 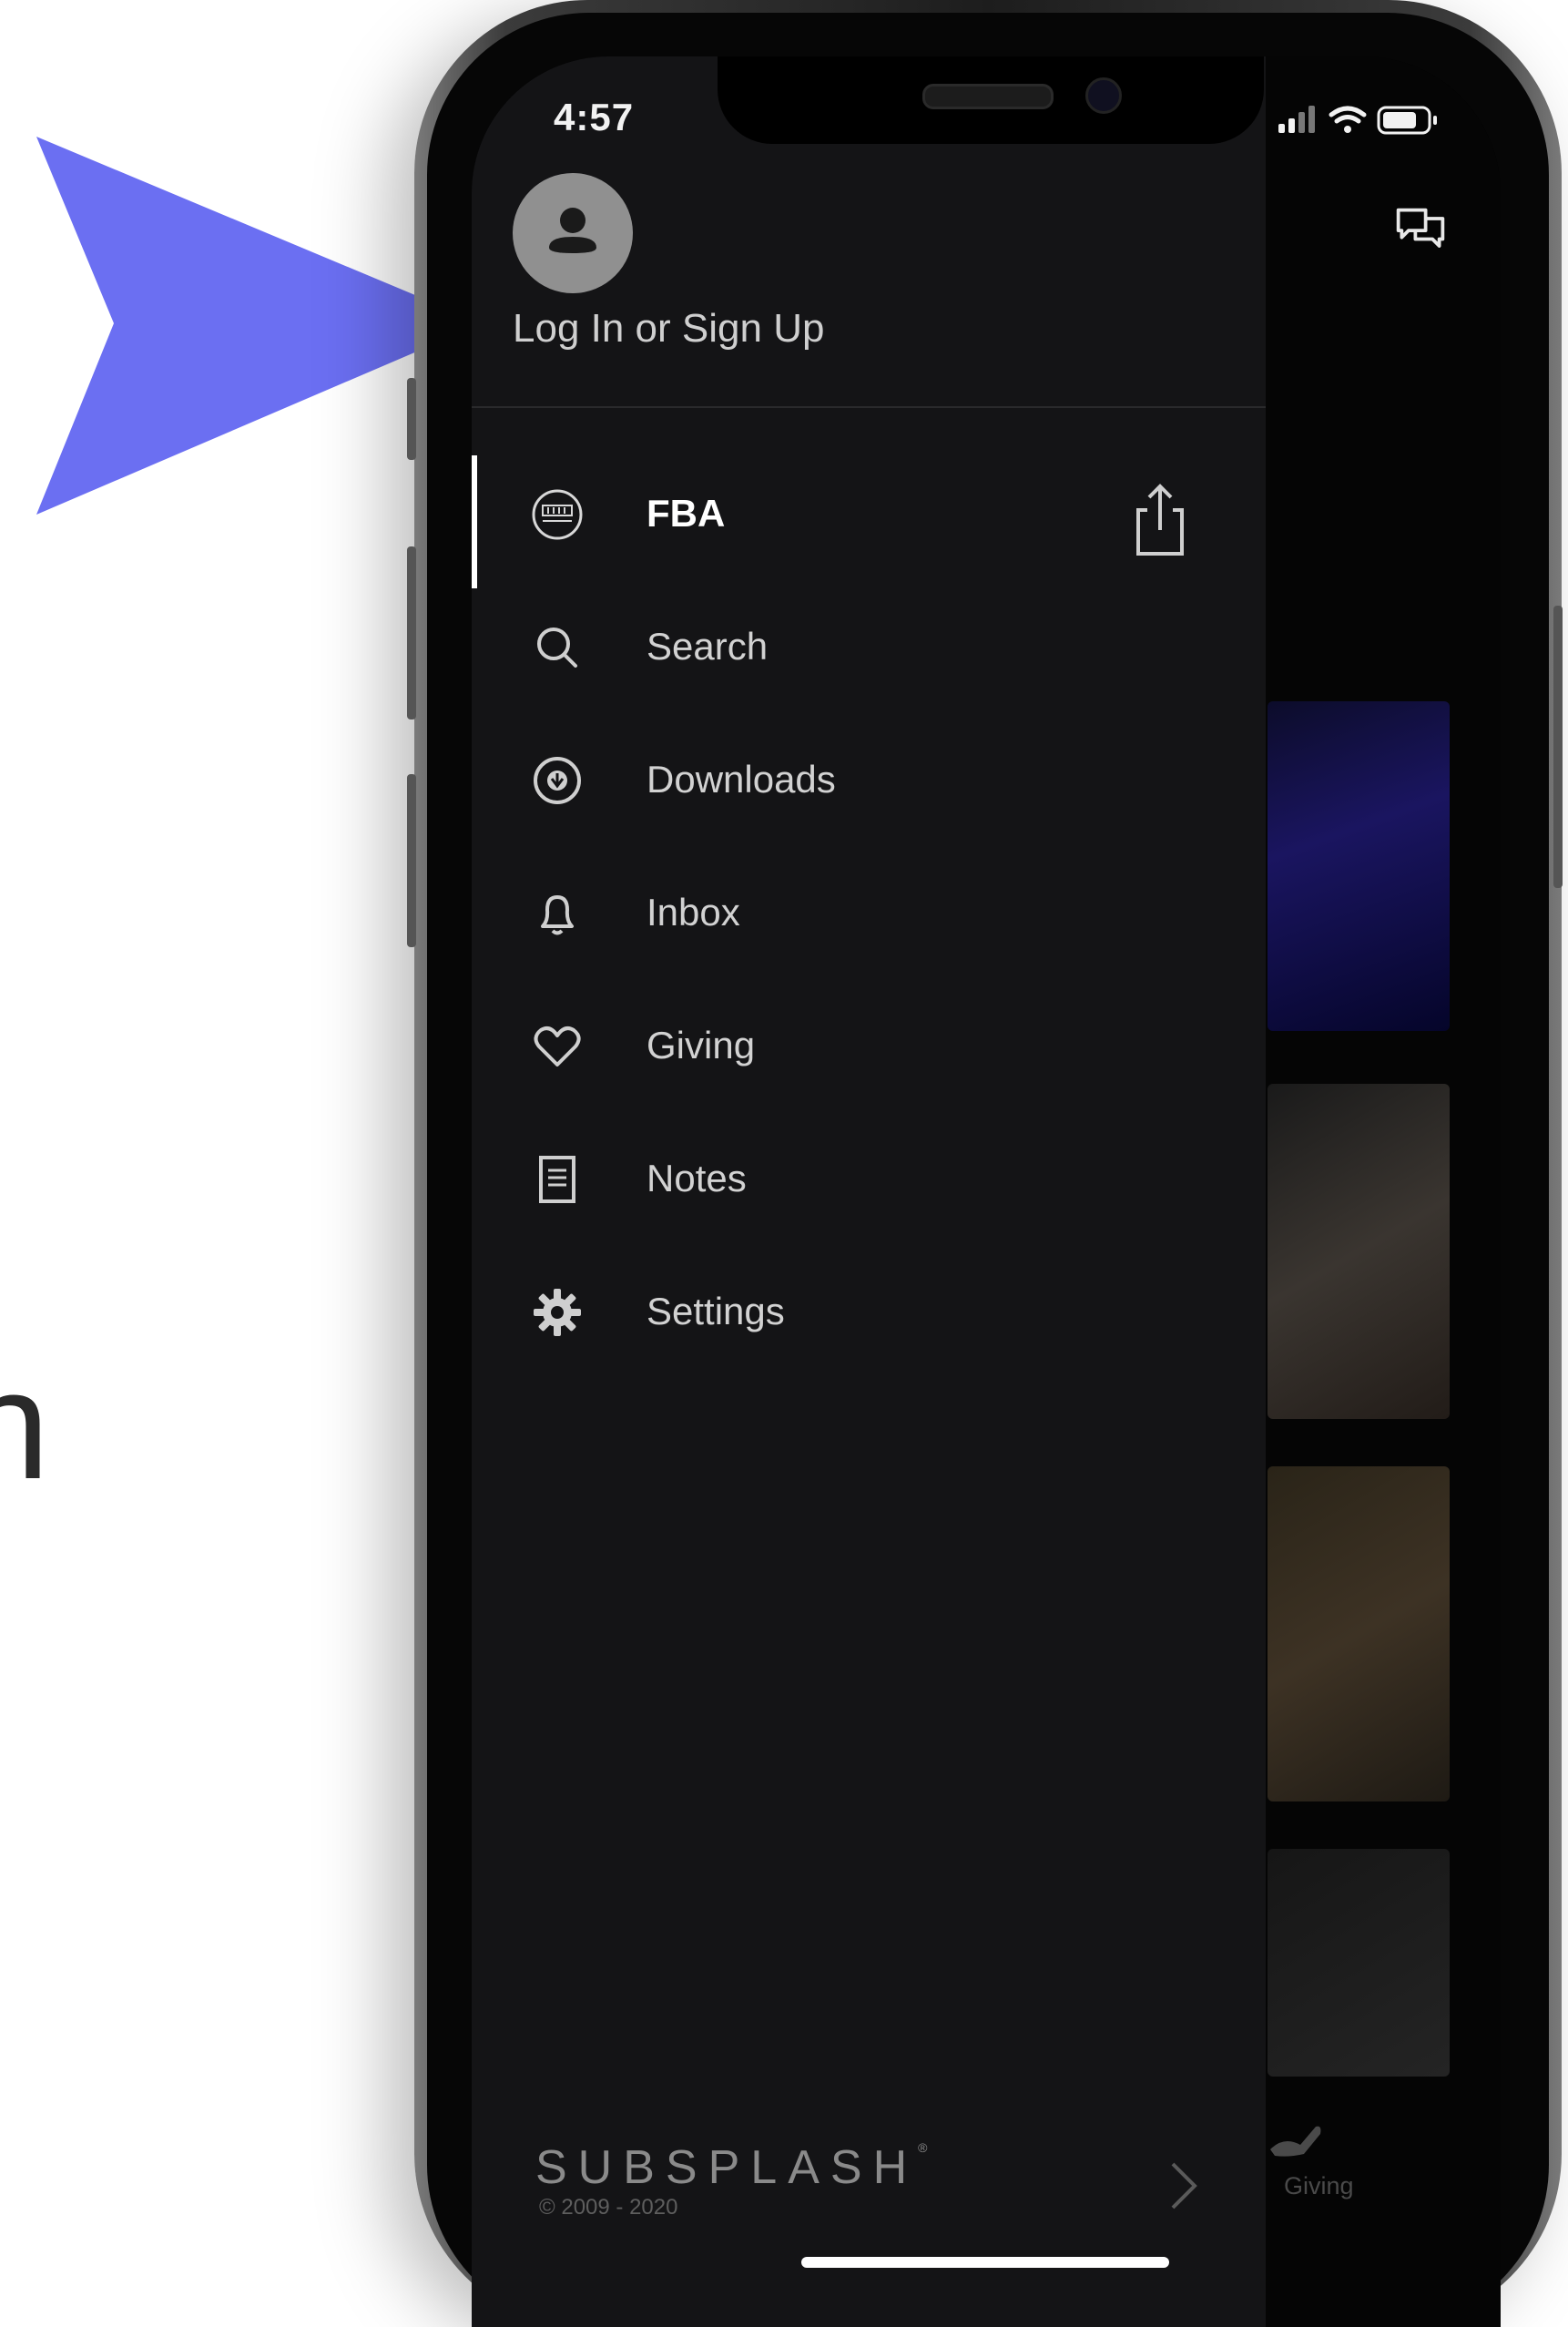 I want to click on menu-label-fba: FBA, so click(x=686, y=513).